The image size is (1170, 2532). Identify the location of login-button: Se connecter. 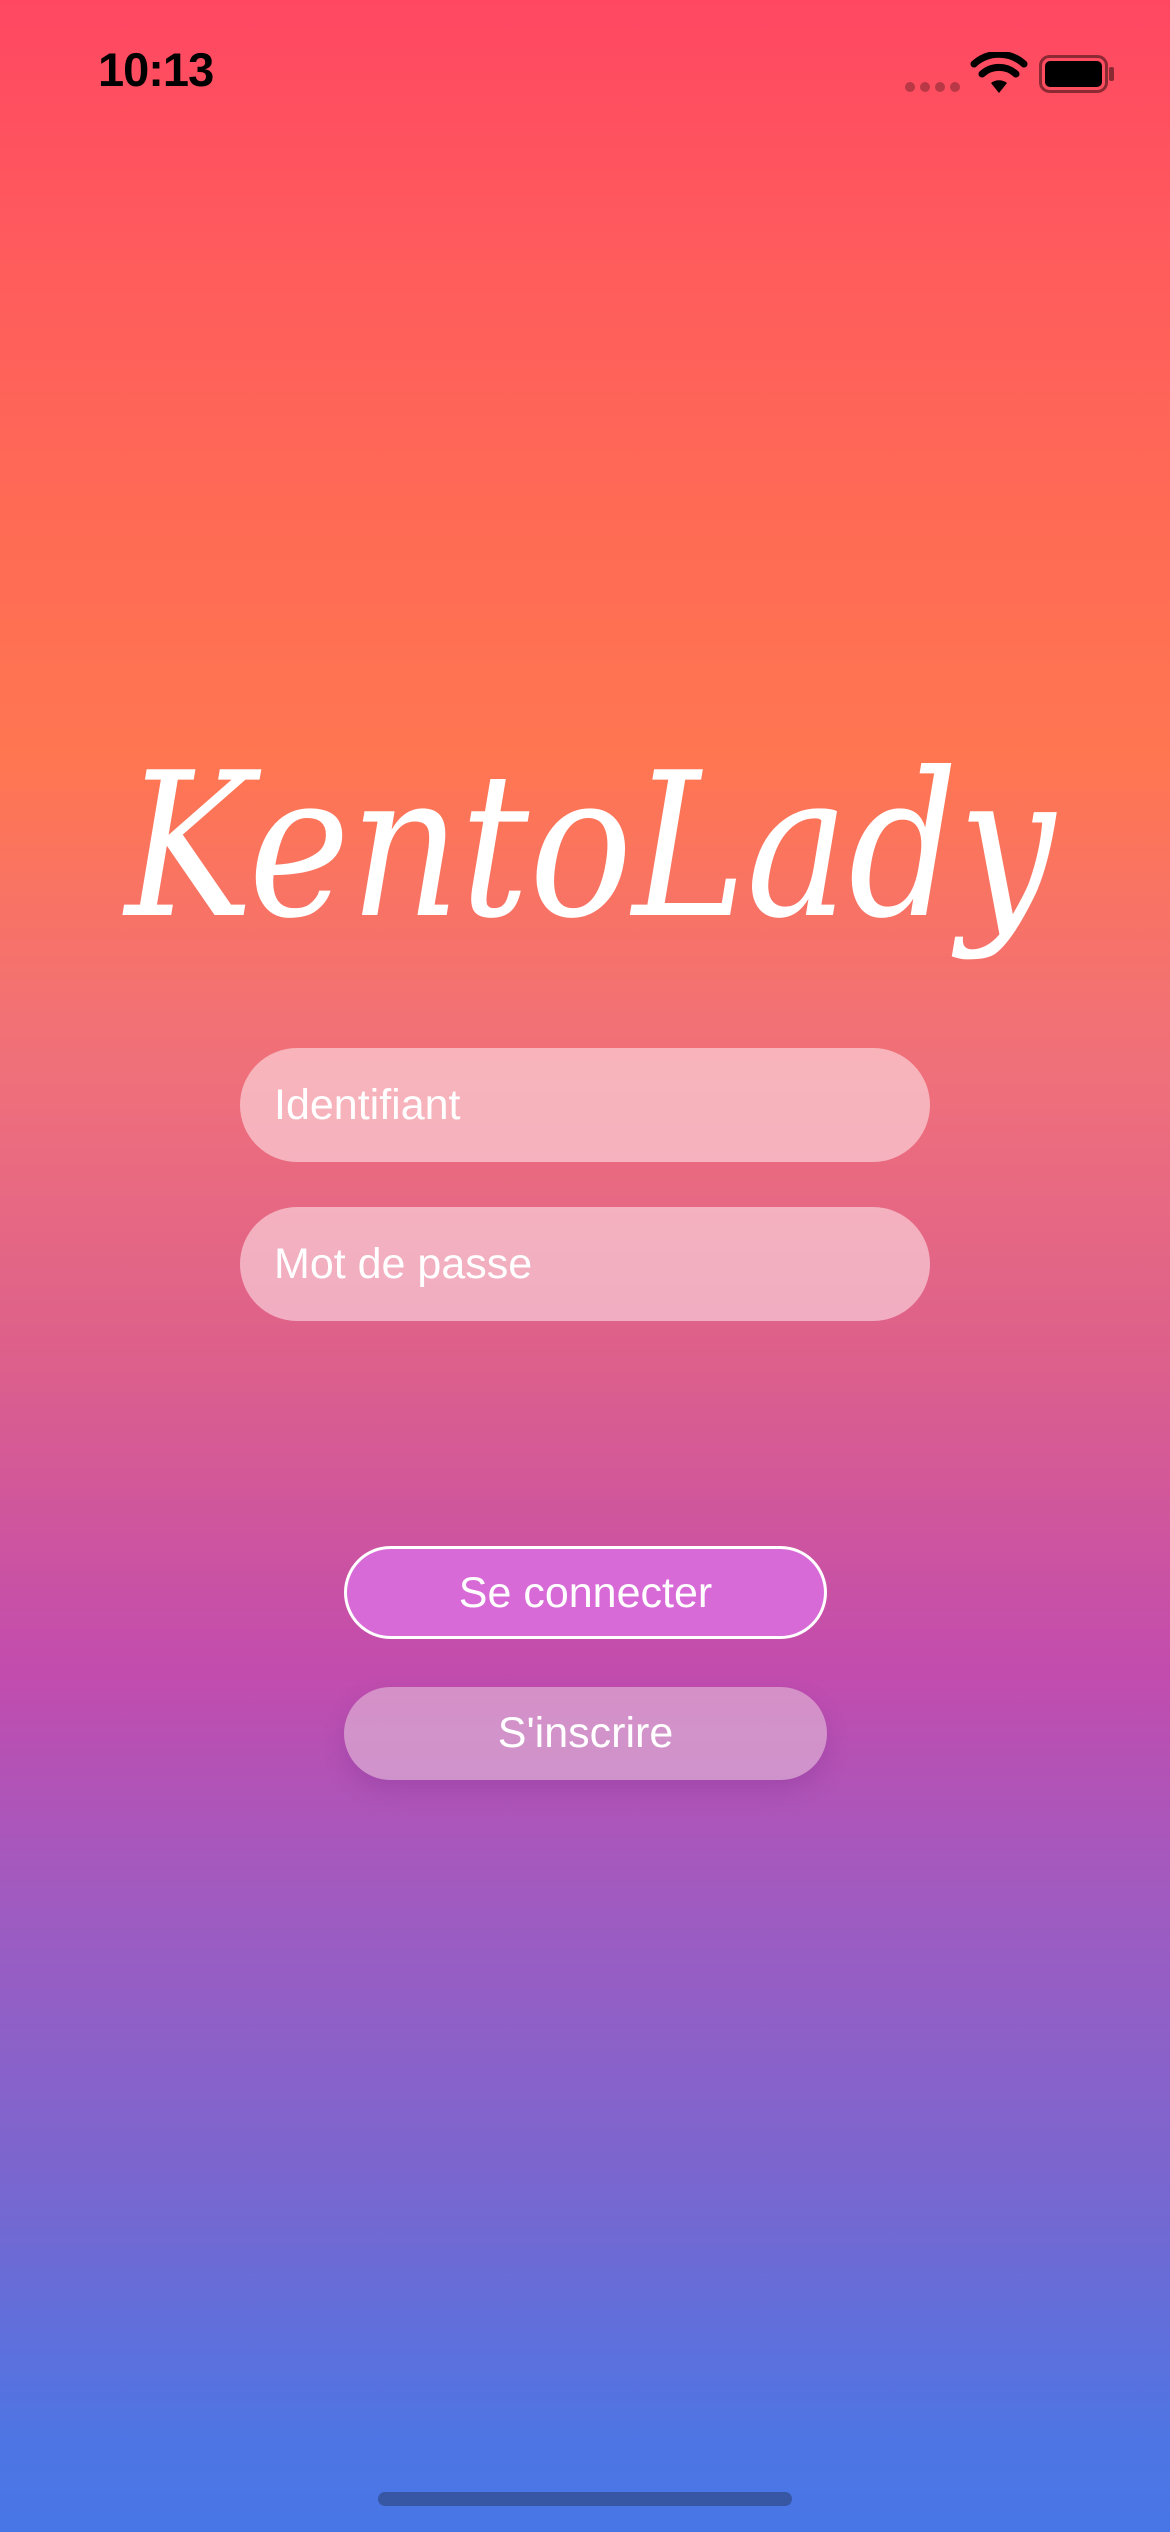
(585, 1592).